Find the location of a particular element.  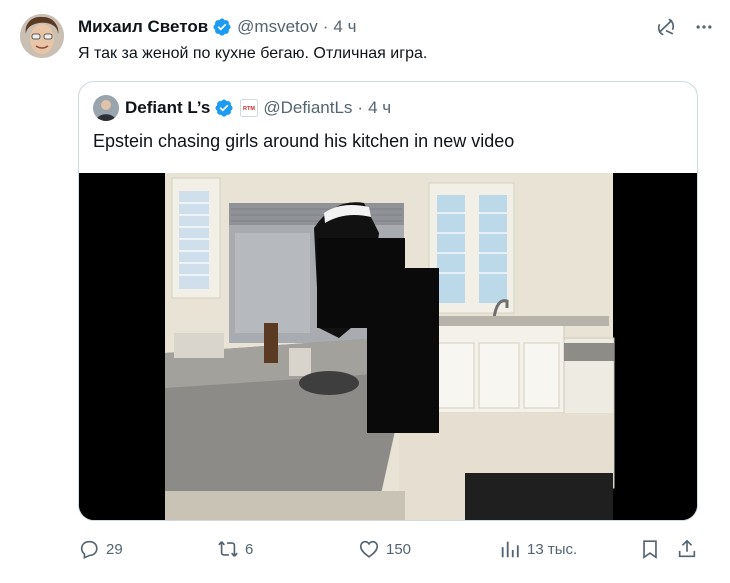

tweet-header: Михаил Светов @msvetov · 4 ч is located at coordinates (394, 27).